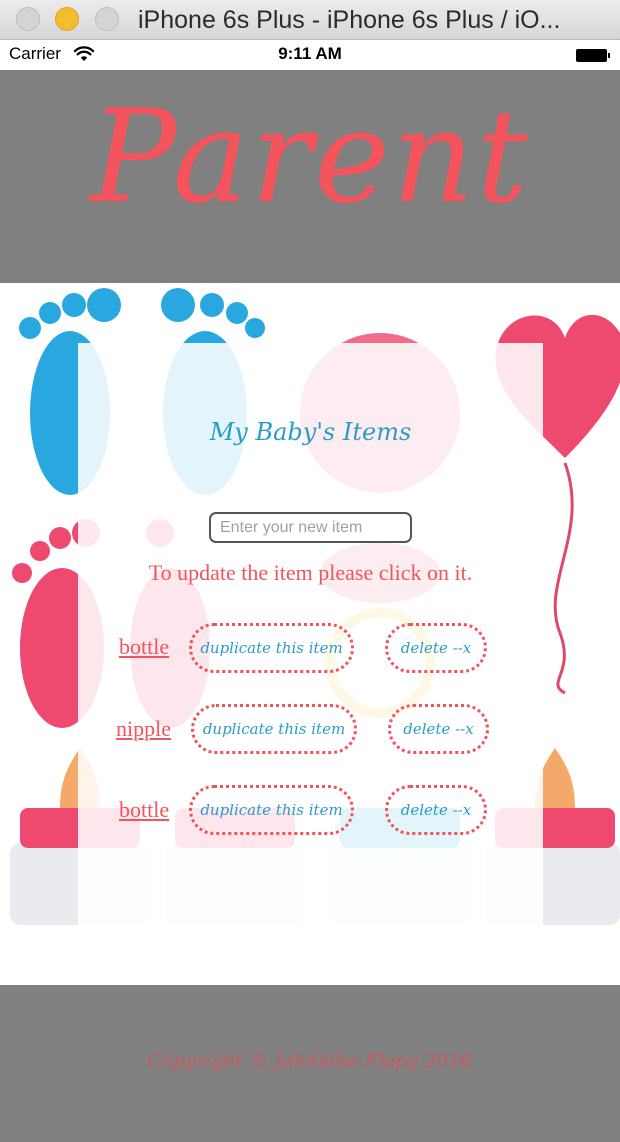 This screenshot has height=1142, width=620. I want to click on status-bar: Carrier 9:11 AM, so click(310, 55).